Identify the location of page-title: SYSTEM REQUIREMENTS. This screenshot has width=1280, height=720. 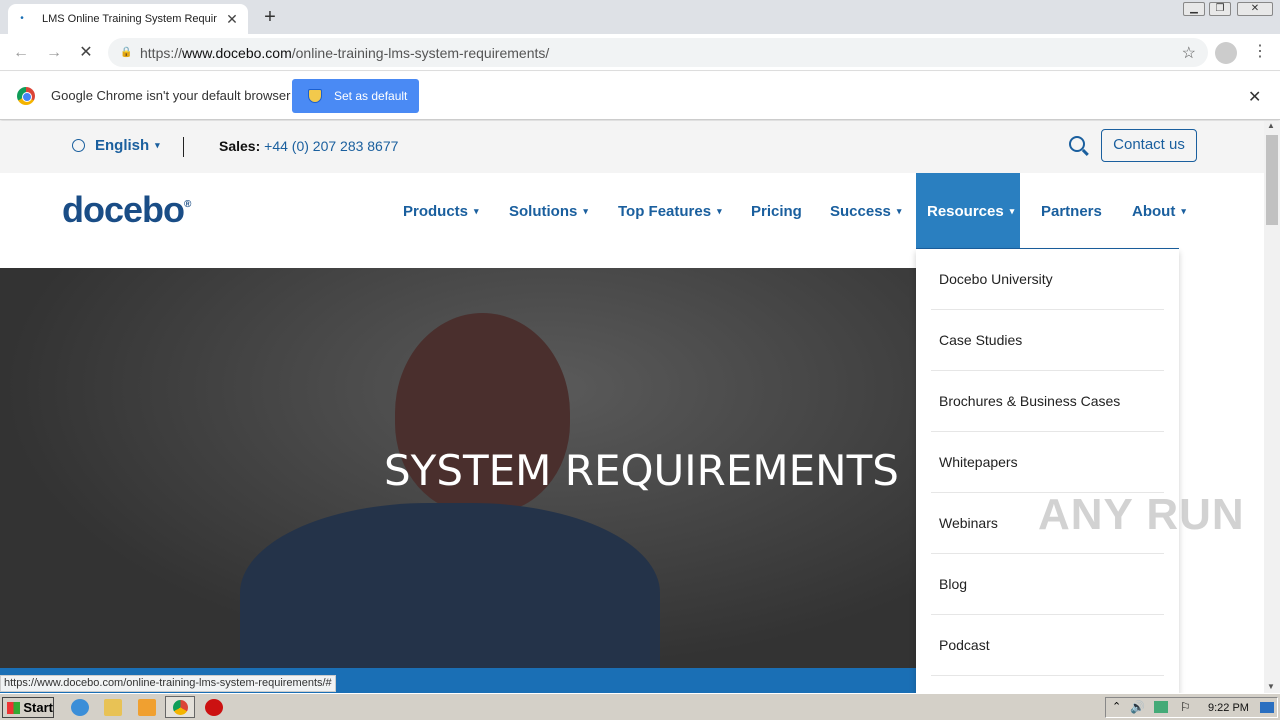
(641, 470).